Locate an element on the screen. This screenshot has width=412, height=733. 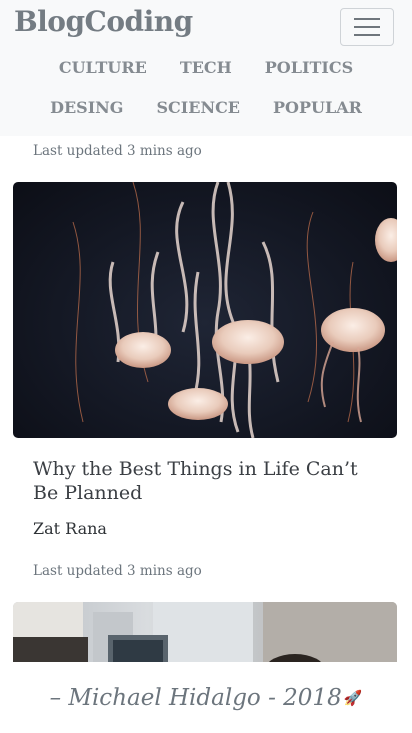
previous-card-updated-text: Last updated 3 mins ago is located at coordinates (117, 151).